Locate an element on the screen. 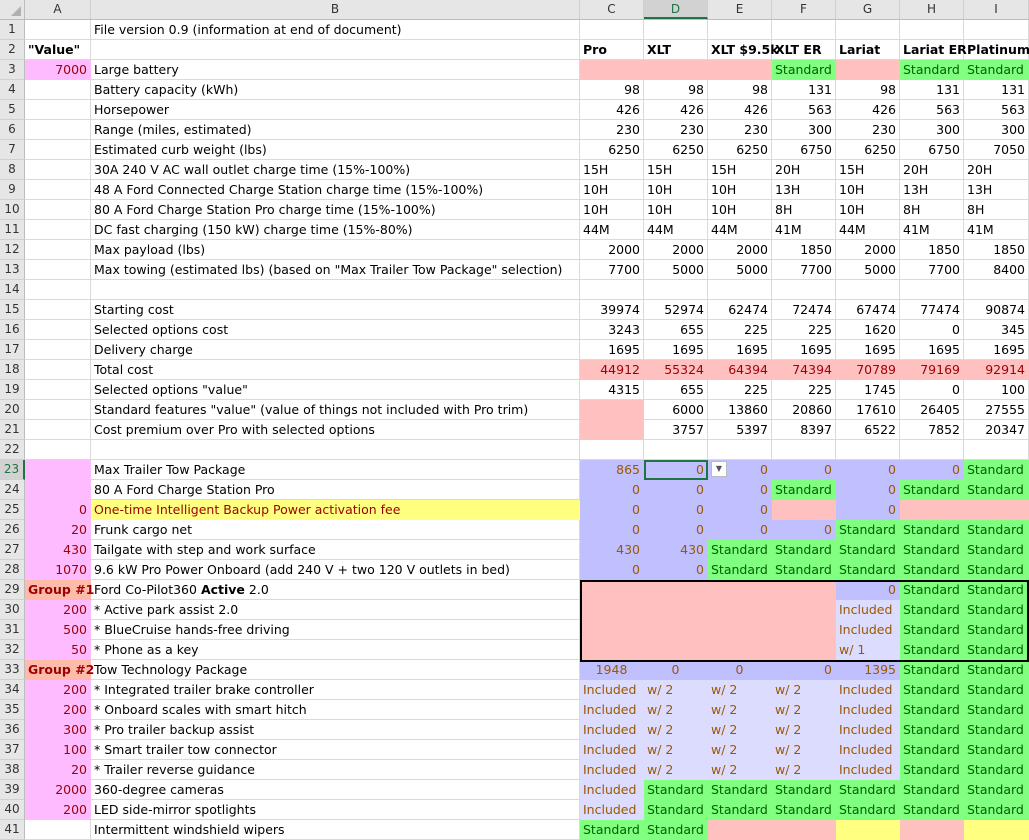 The image size is (1029, 840). cell-h24: Standard is located at coordinates (932, 490).